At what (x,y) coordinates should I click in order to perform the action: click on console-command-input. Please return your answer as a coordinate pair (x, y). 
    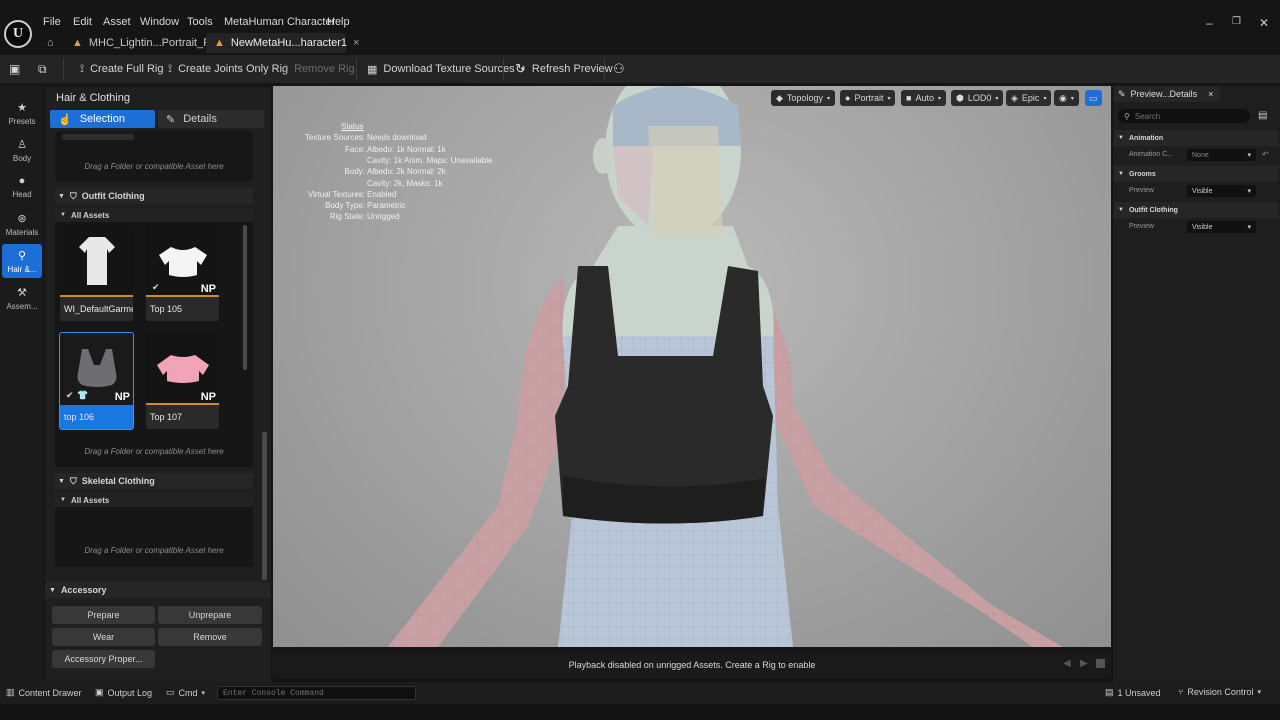
    Looking at the image, I should click on (315, 693).